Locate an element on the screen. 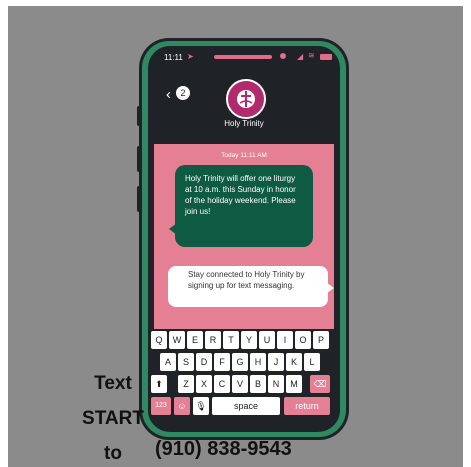 This screenshot has width=471, height=467. key-h: H is located at coordinates (258, 362).